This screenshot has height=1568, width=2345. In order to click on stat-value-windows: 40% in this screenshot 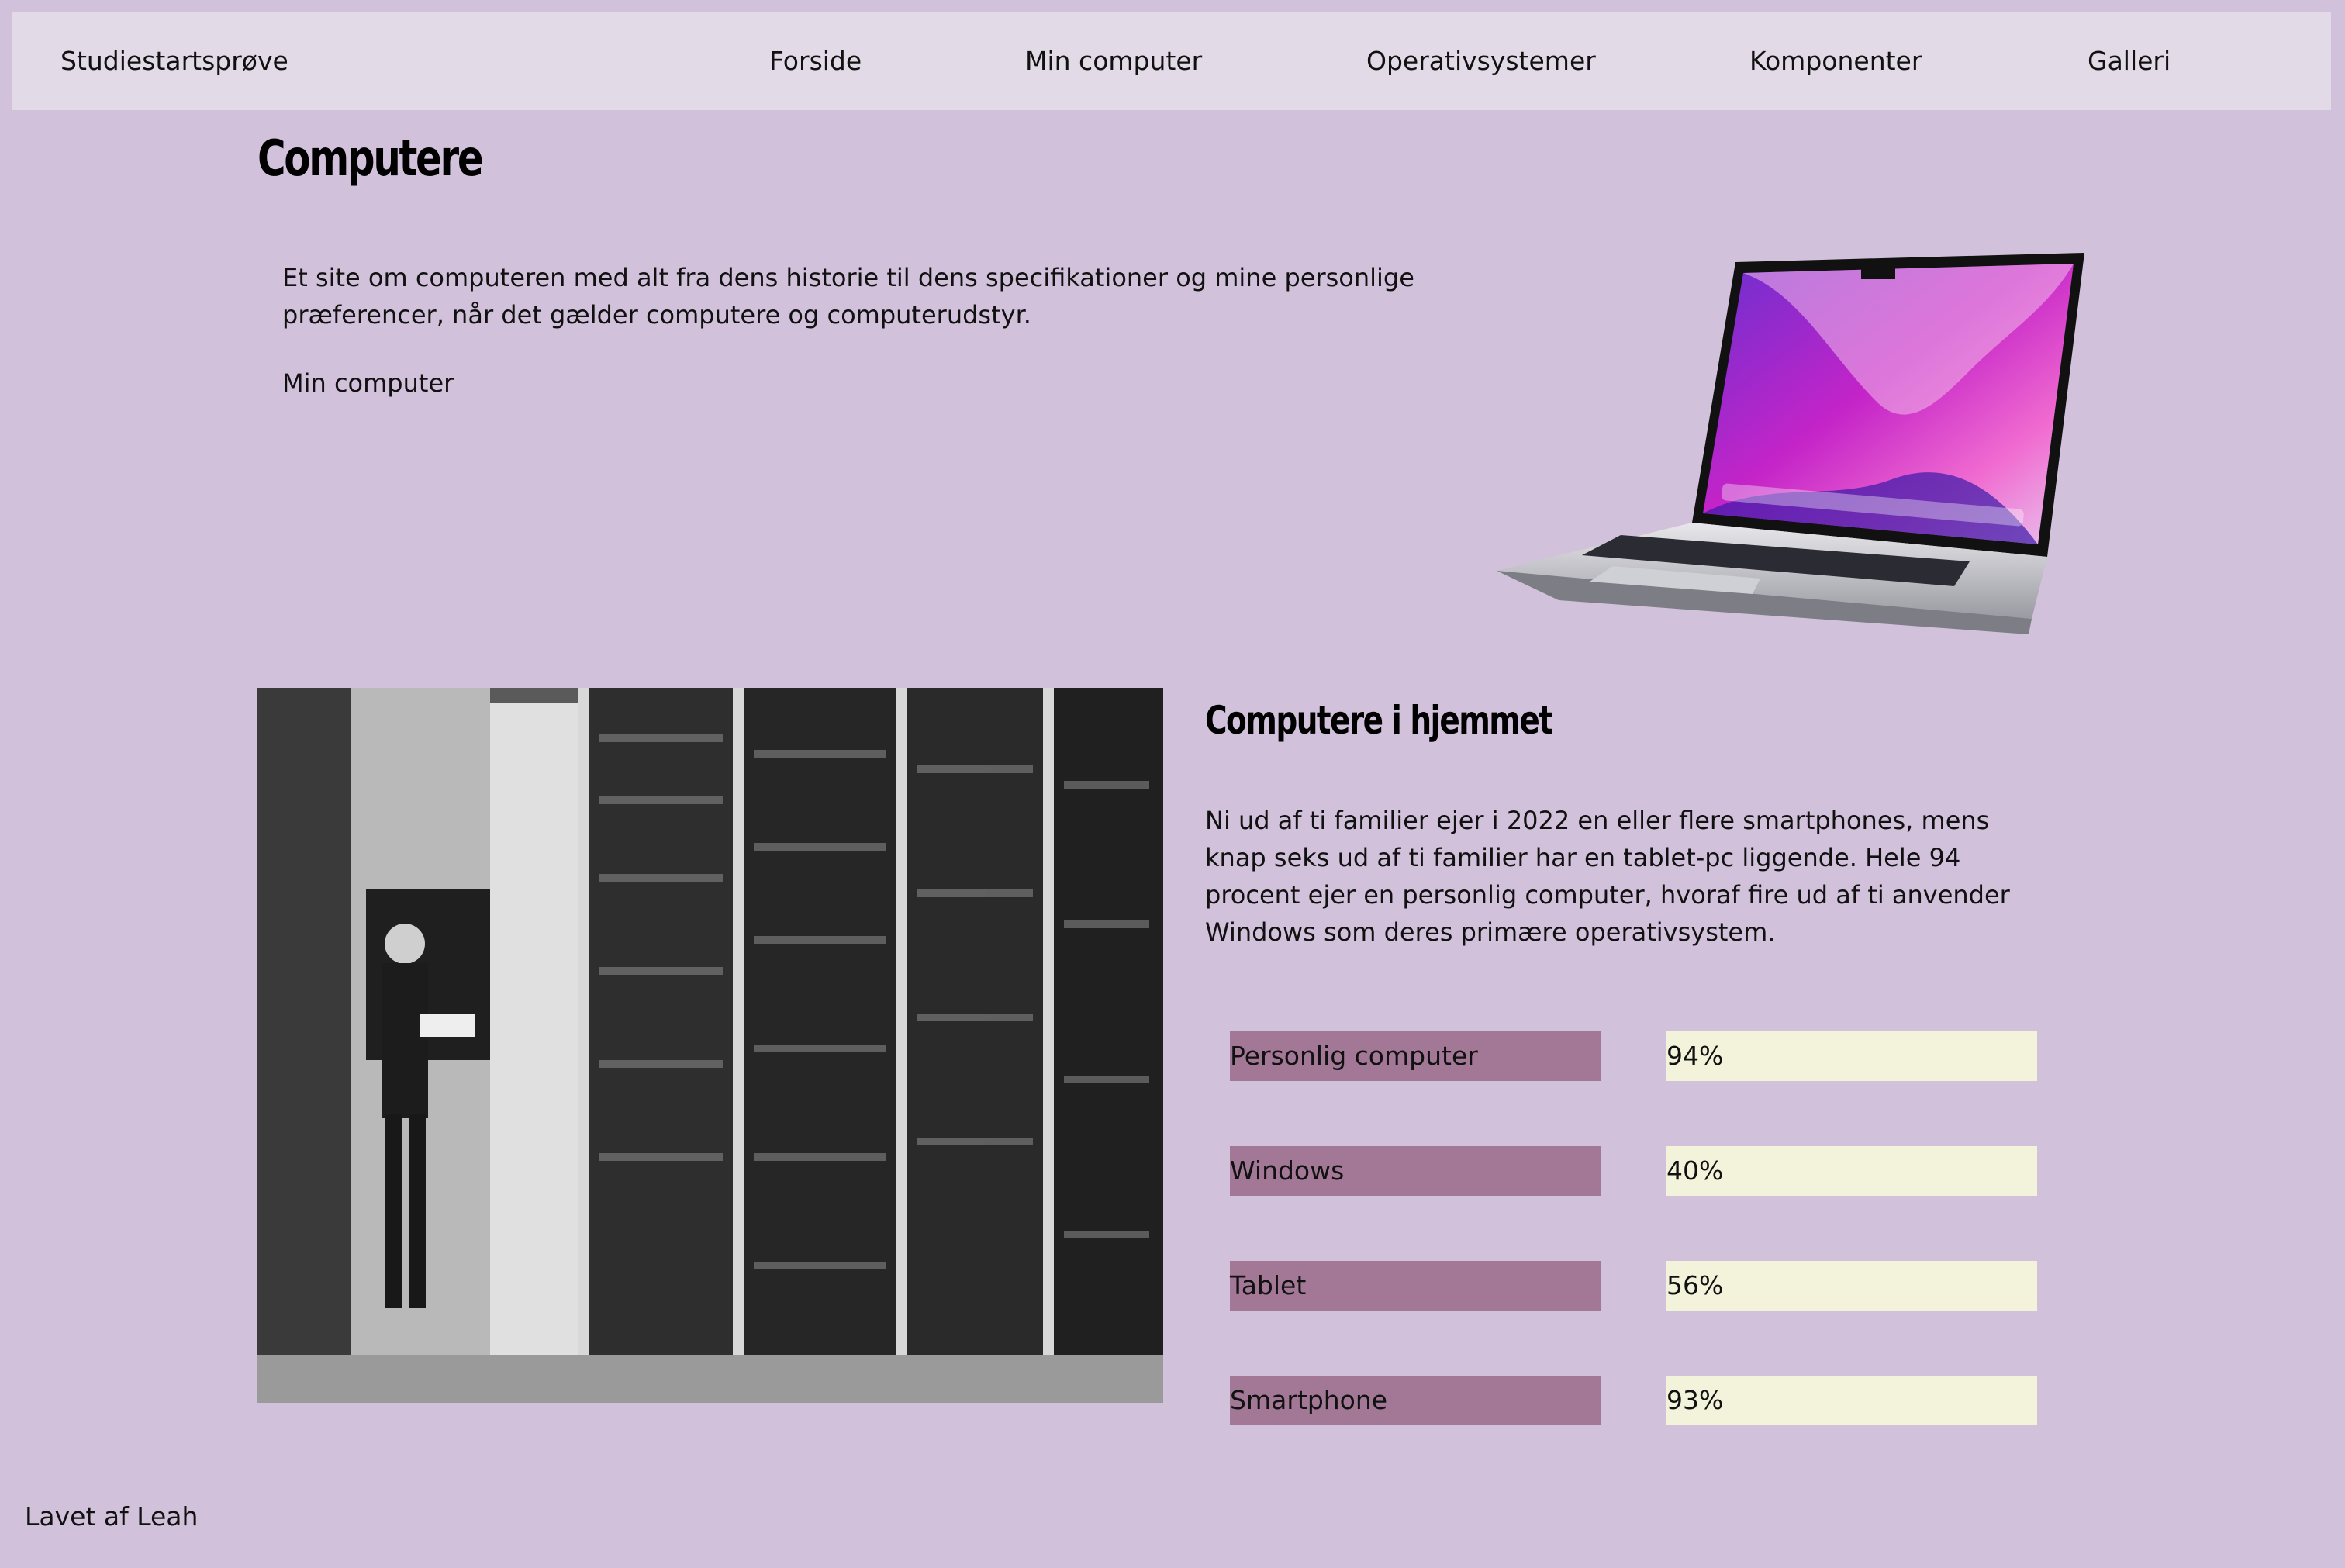, I will do `click(1851, 1171)`.